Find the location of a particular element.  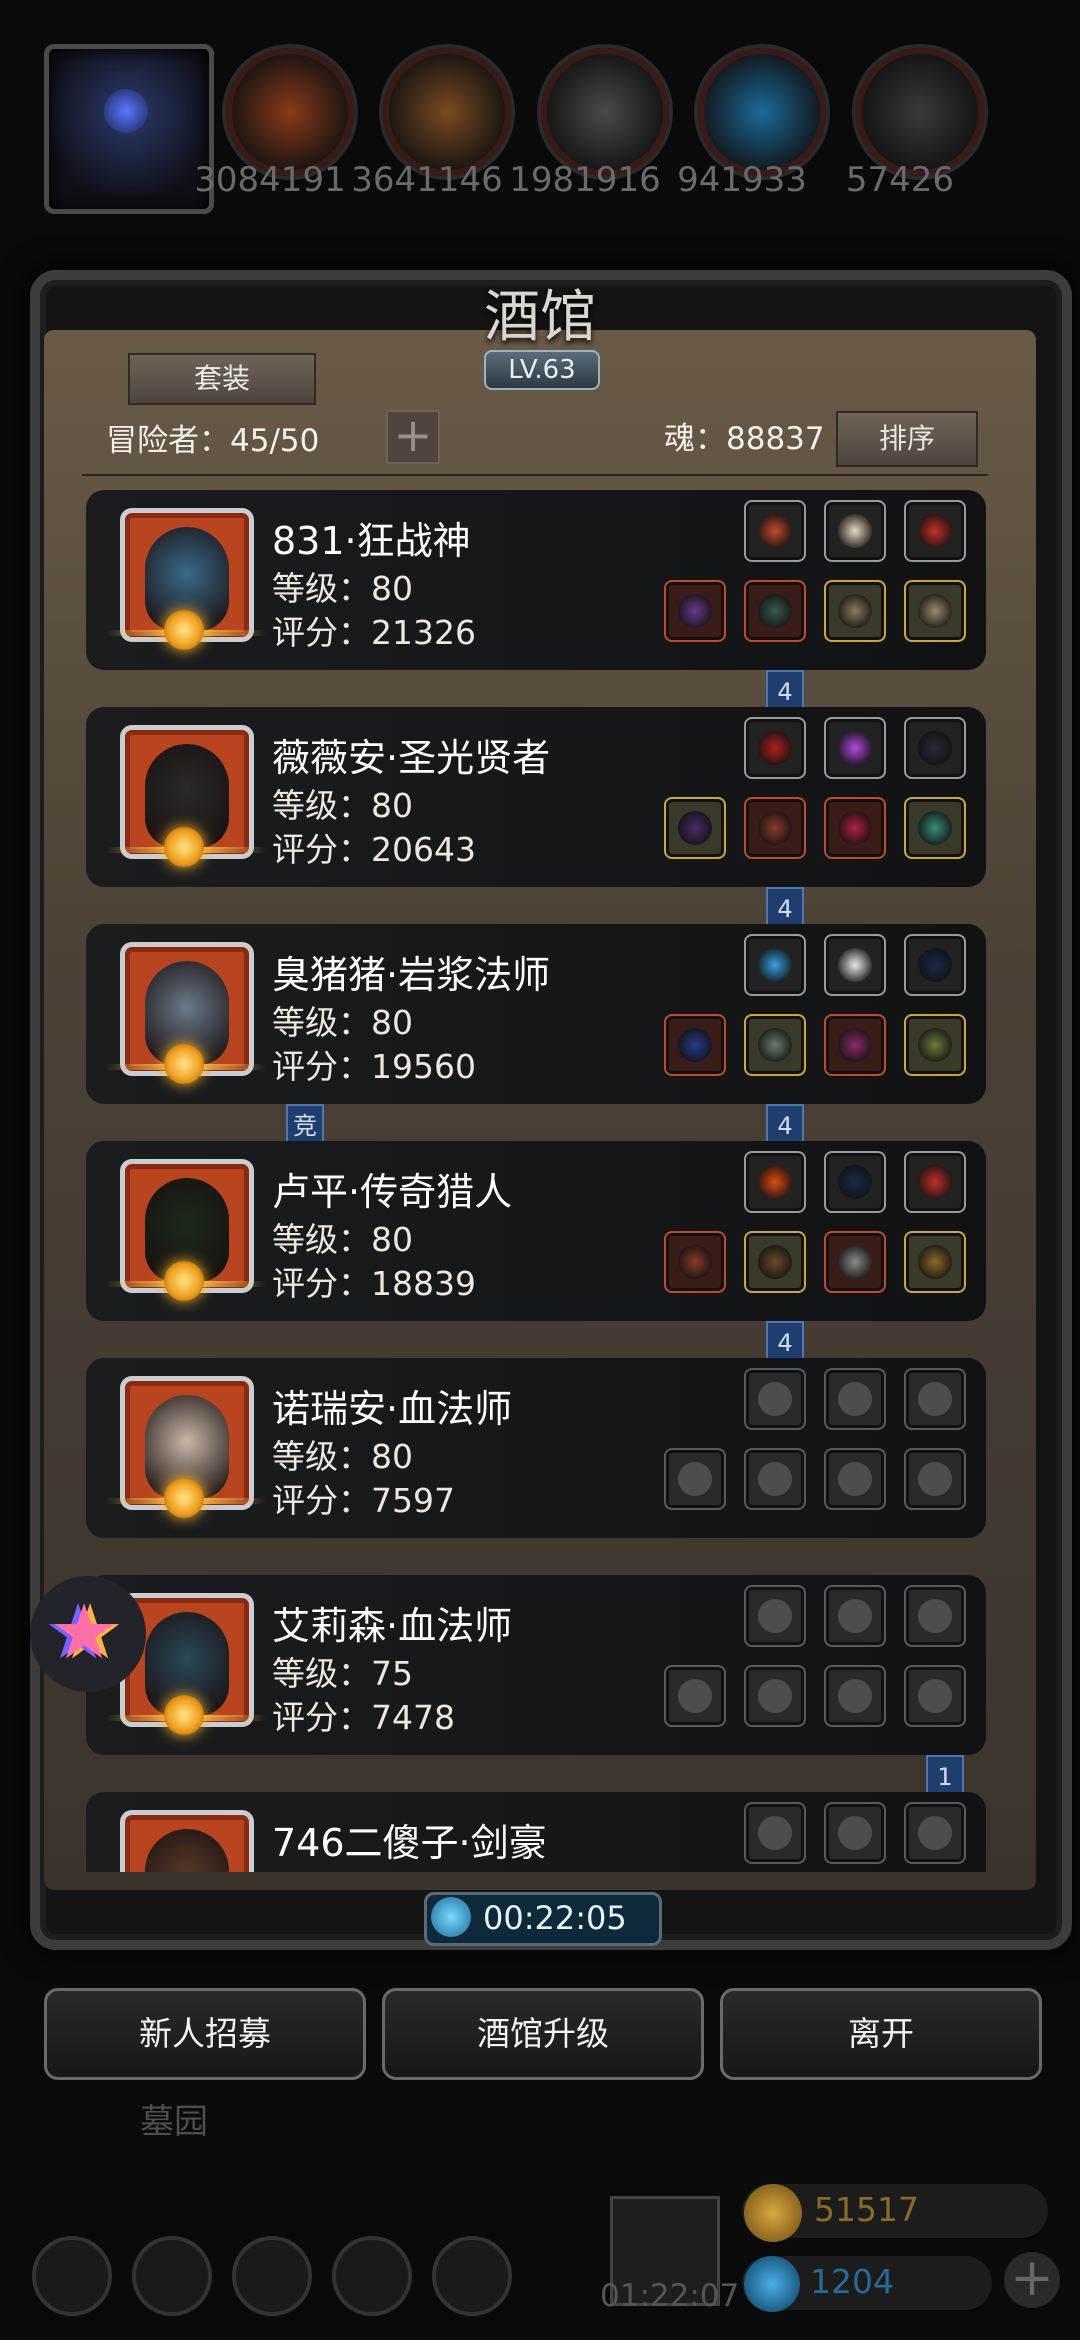

ranking-icon is located at coordinates (272, 2276).